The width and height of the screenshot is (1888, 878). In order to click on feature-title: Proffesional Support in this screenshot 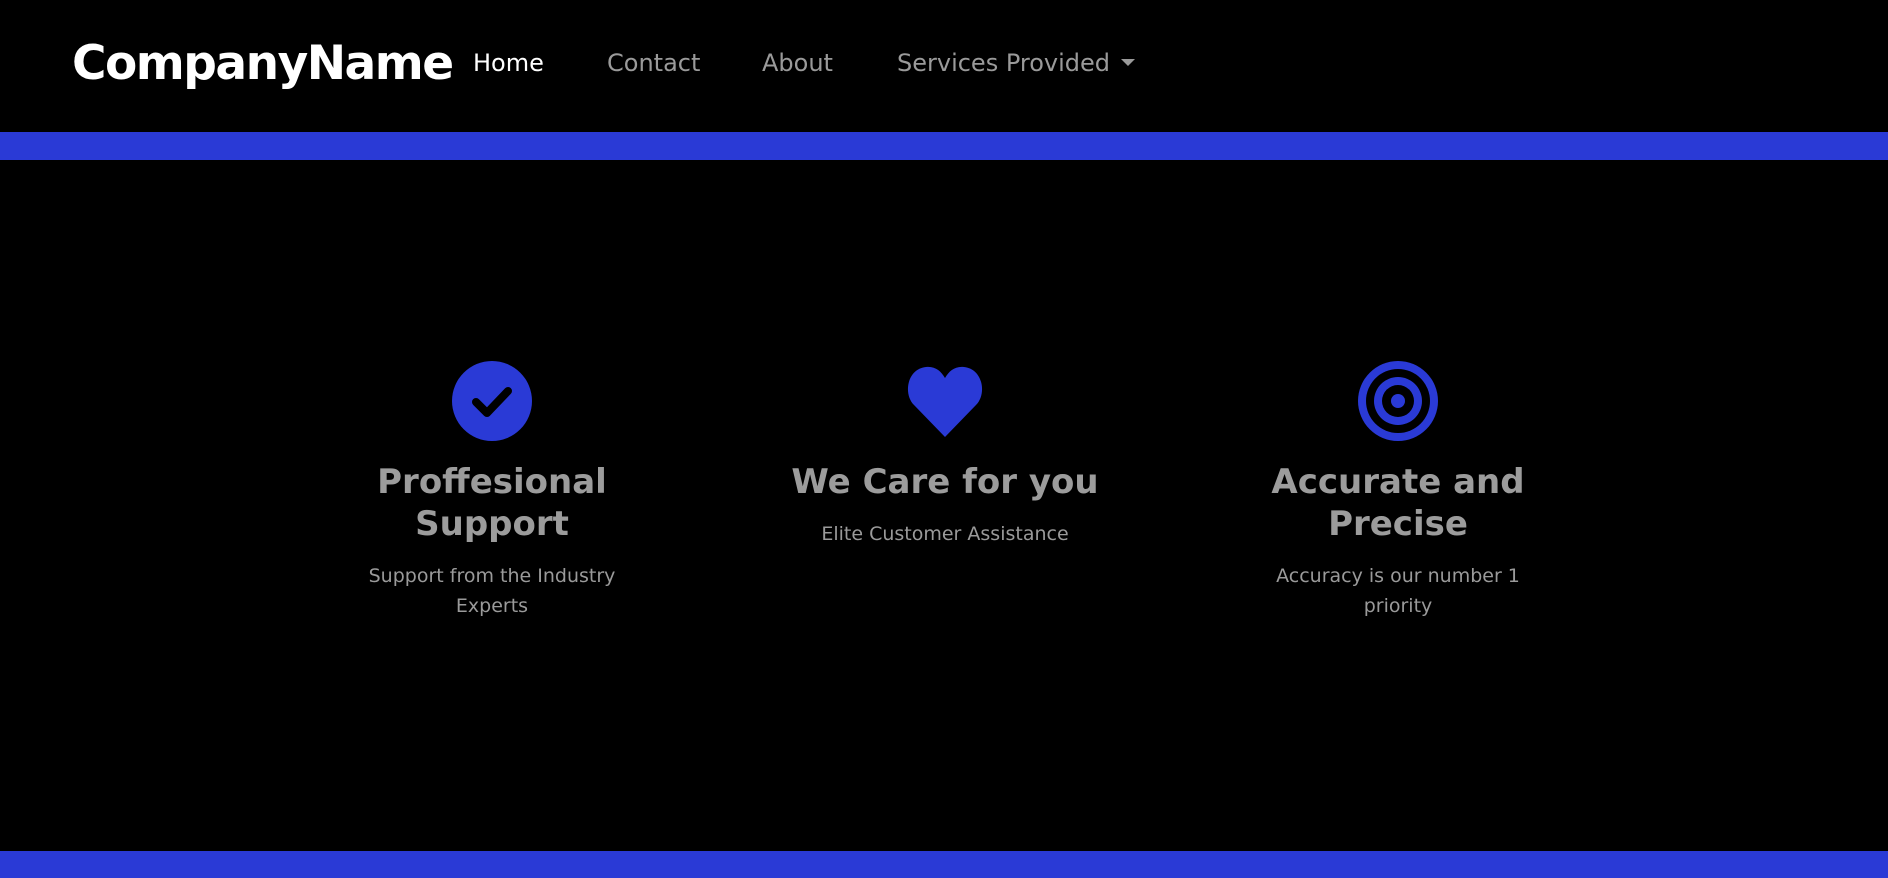, I will do `click(492, 503)`.